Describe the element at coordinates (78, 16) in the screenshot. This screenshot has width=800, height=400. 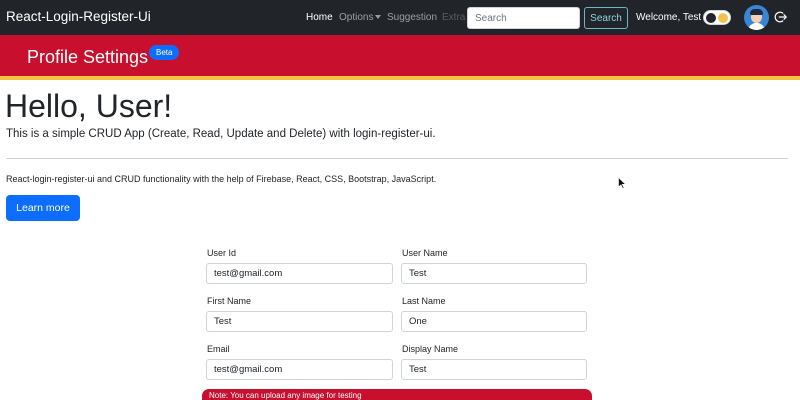
I see `navbar-brand: React-Login-Register-Ui` at that location.